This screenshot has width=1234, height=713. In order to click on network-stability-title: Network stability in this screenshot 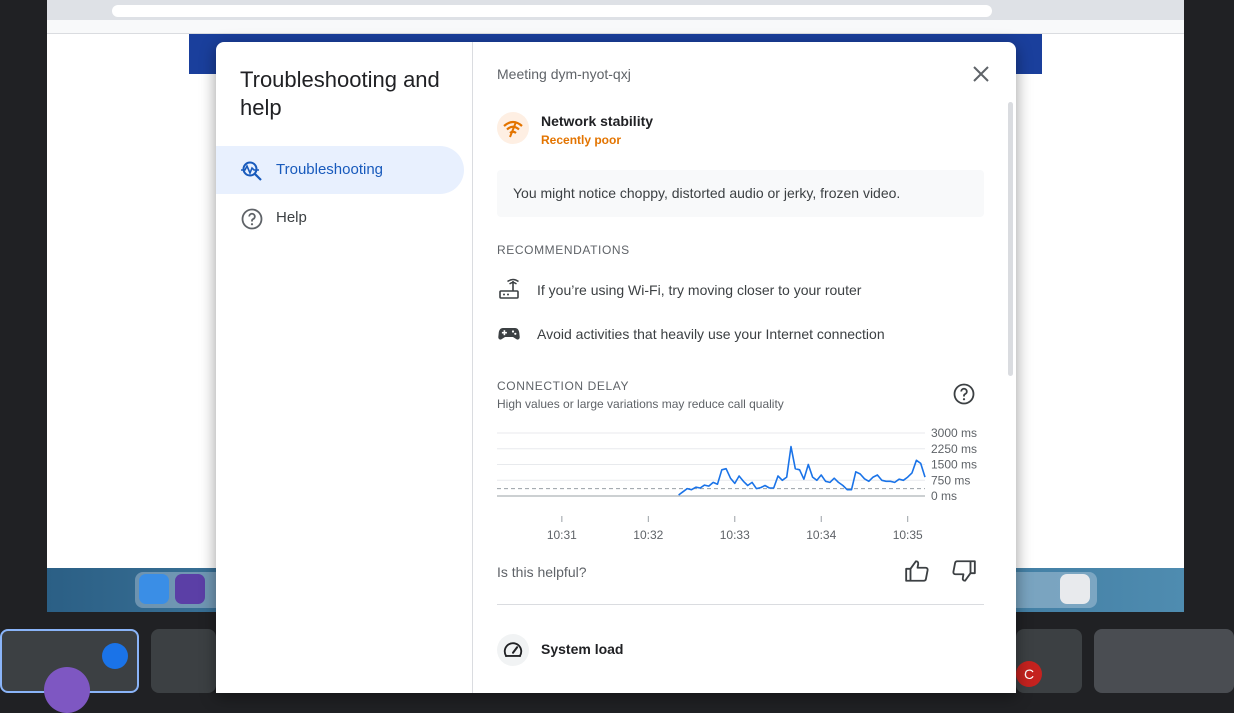, I will do `click(597, 121)`.